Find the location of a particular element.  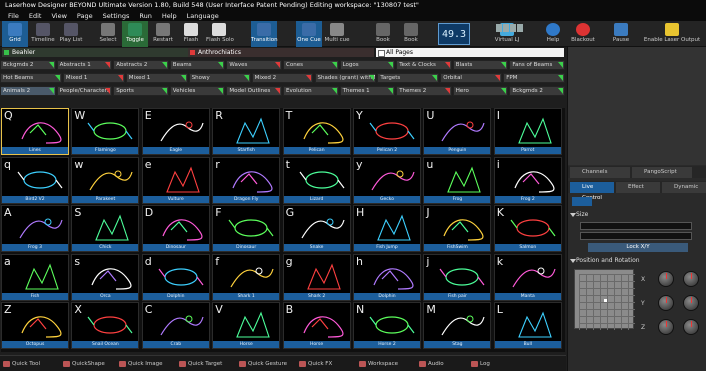

cue-cell: U Penguin is located at coordinates (457, 131).